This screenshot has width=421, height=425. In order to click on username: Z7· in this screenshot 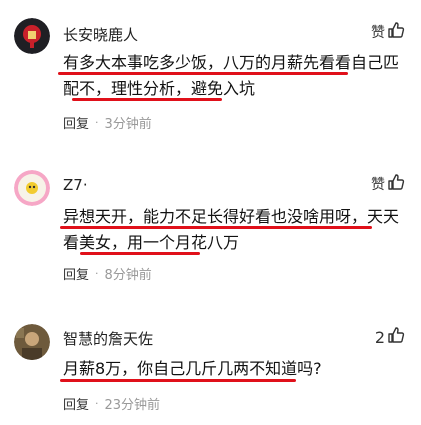, I will do `click(75, 185)`.